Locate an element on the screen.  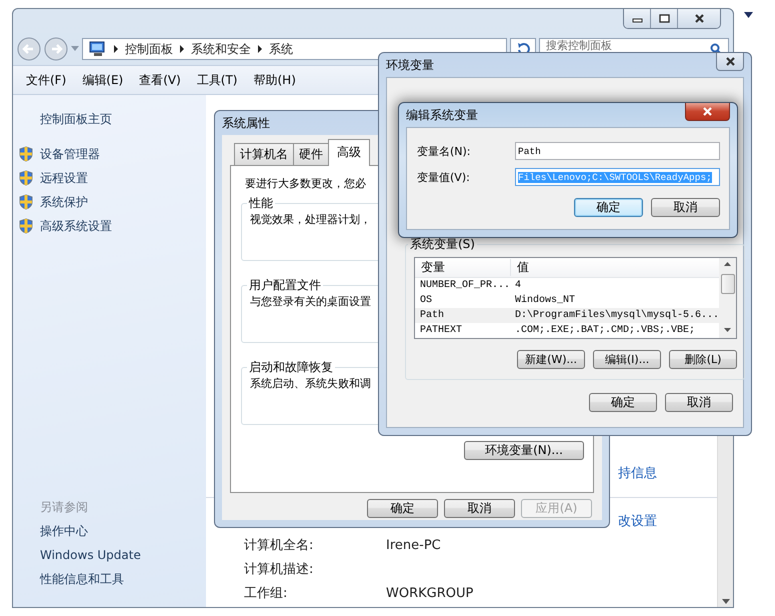
menu-item: 工具(T) is located at coordinates (217, 80).